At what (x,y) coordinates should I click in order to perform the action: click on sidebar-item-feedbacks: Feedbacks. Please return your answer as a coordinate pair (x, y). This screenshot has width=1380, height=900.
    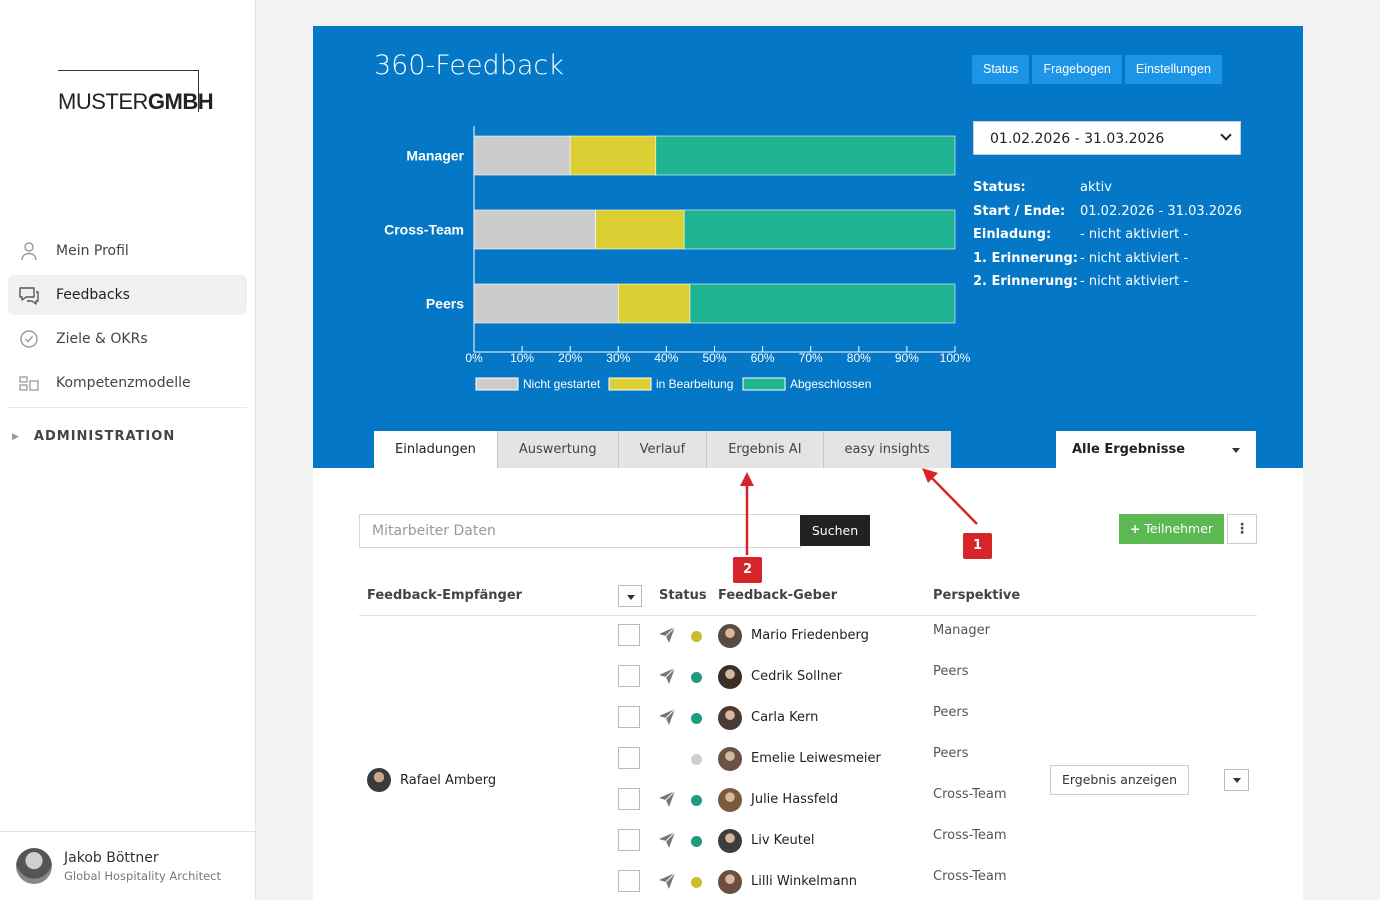
    Looking at the image, I should click on (127, 295).